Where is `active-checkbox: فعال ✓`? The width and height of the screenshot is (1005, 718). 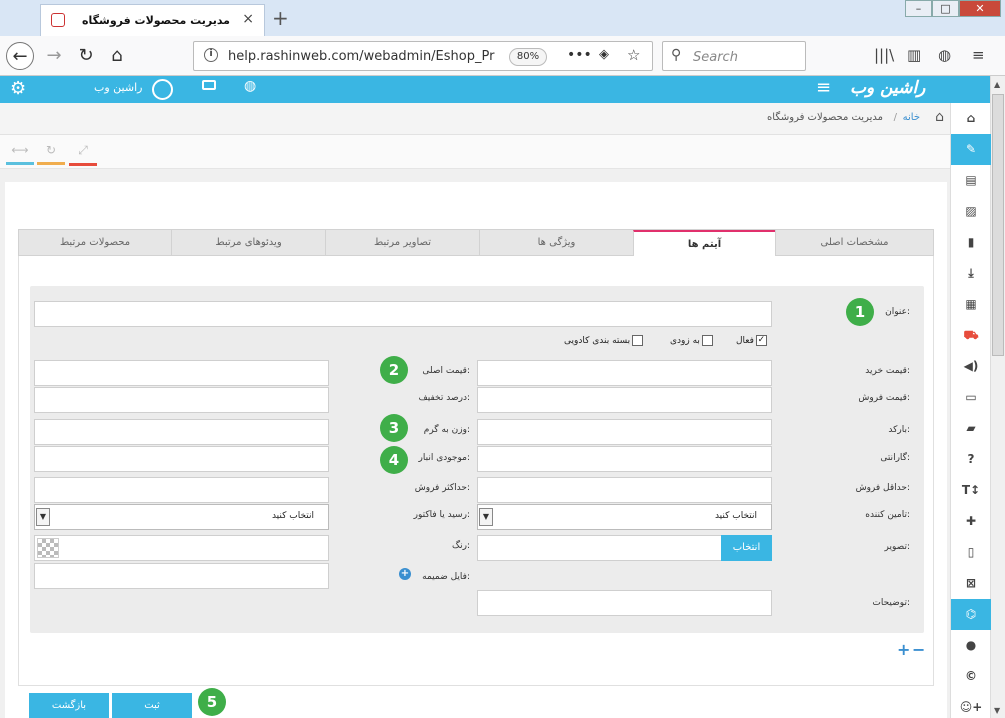
active-checkbox: فعال ✓ is located at coordinates (751, 340).